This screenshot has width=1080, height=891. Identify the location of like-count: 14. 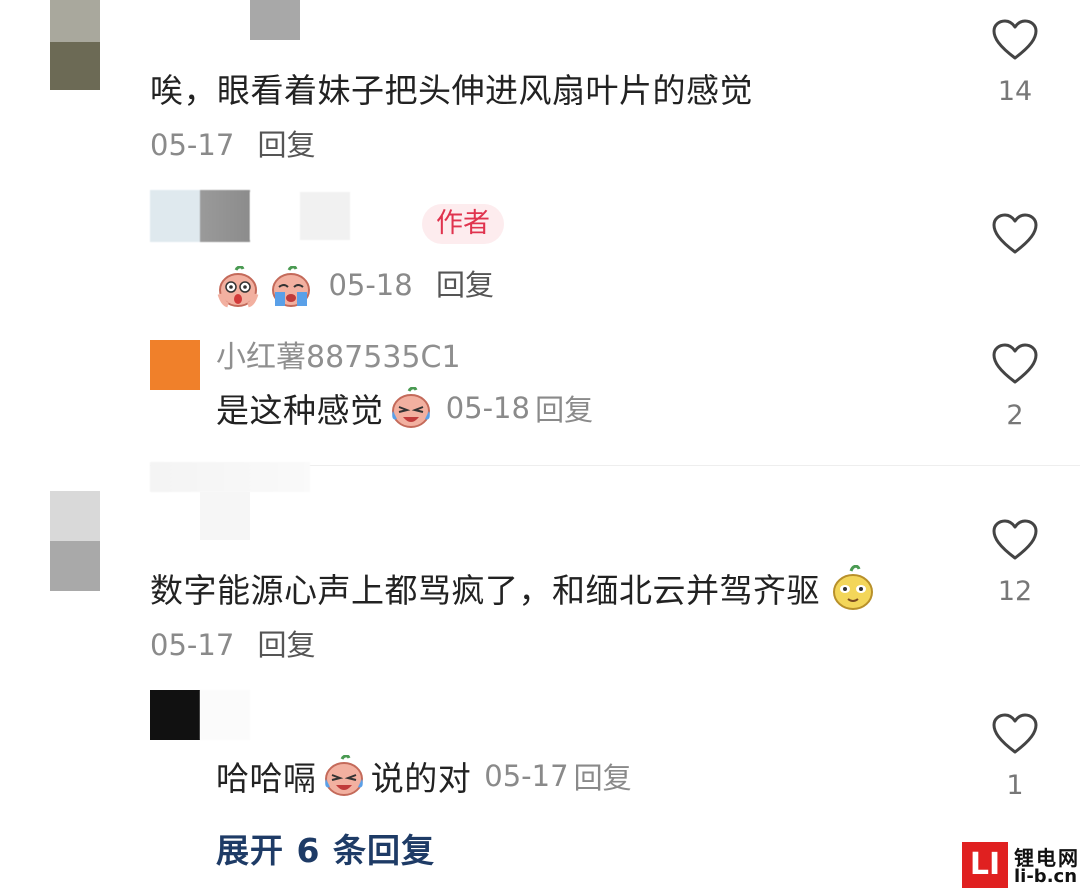
(1015, 91).